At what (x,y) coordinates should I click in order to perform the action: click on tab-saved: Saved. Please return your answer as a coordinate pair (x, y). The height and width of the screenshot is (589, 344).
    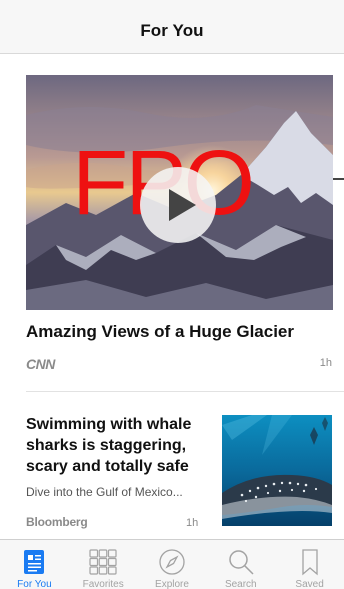
    Looking at the image, I should click on (309, 564).